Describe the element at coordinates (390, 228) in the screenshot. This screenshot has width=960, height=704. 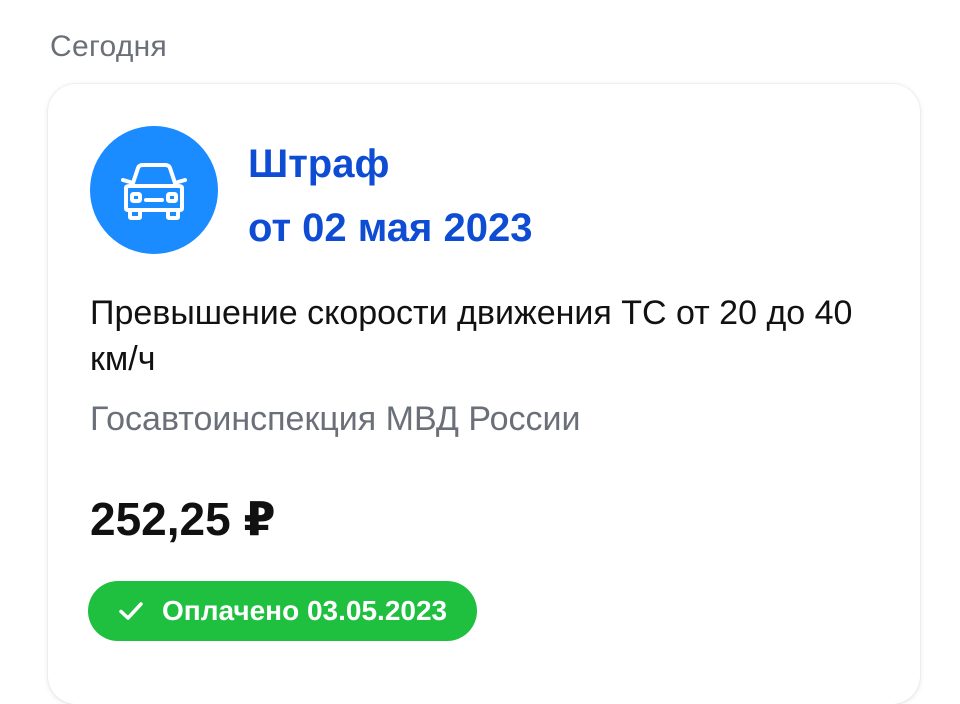
I see `fine-date: от 02 мая 2023` at that location.